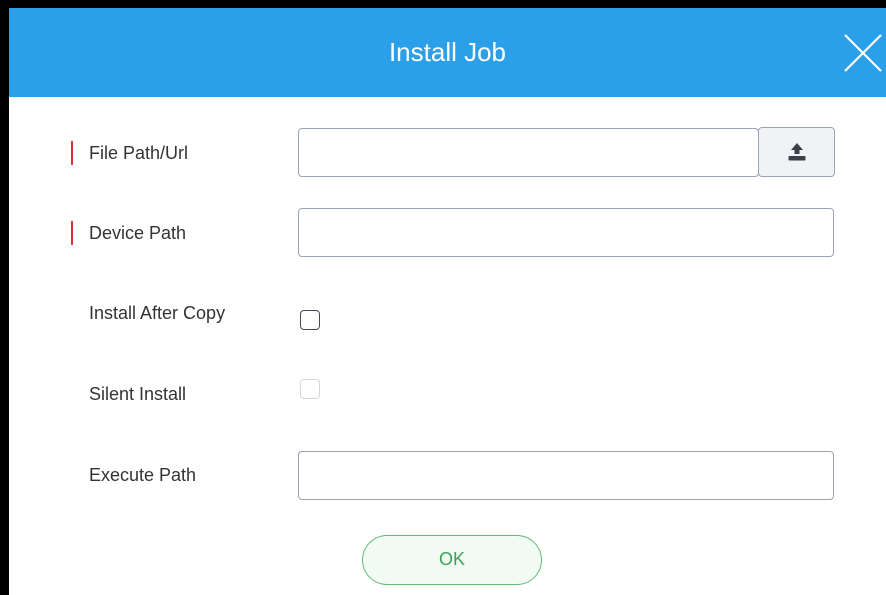  Describe the element at coordinates (310, 389) in the screenshot. I see `silent-install-checkbox` at that location.